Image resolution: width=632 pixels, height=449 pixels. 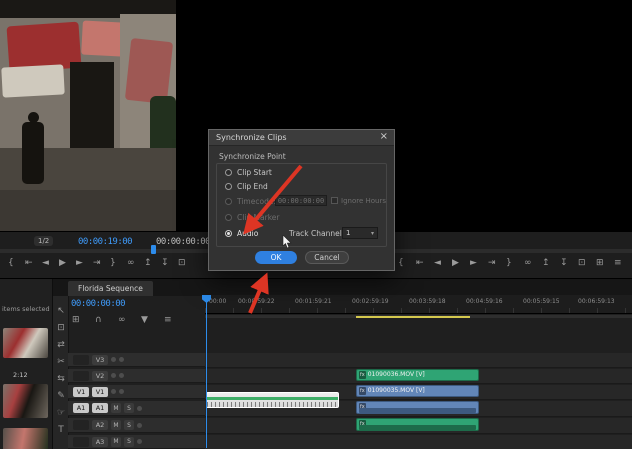 I want to click on track-content-v3, so click(x=418, y=360).